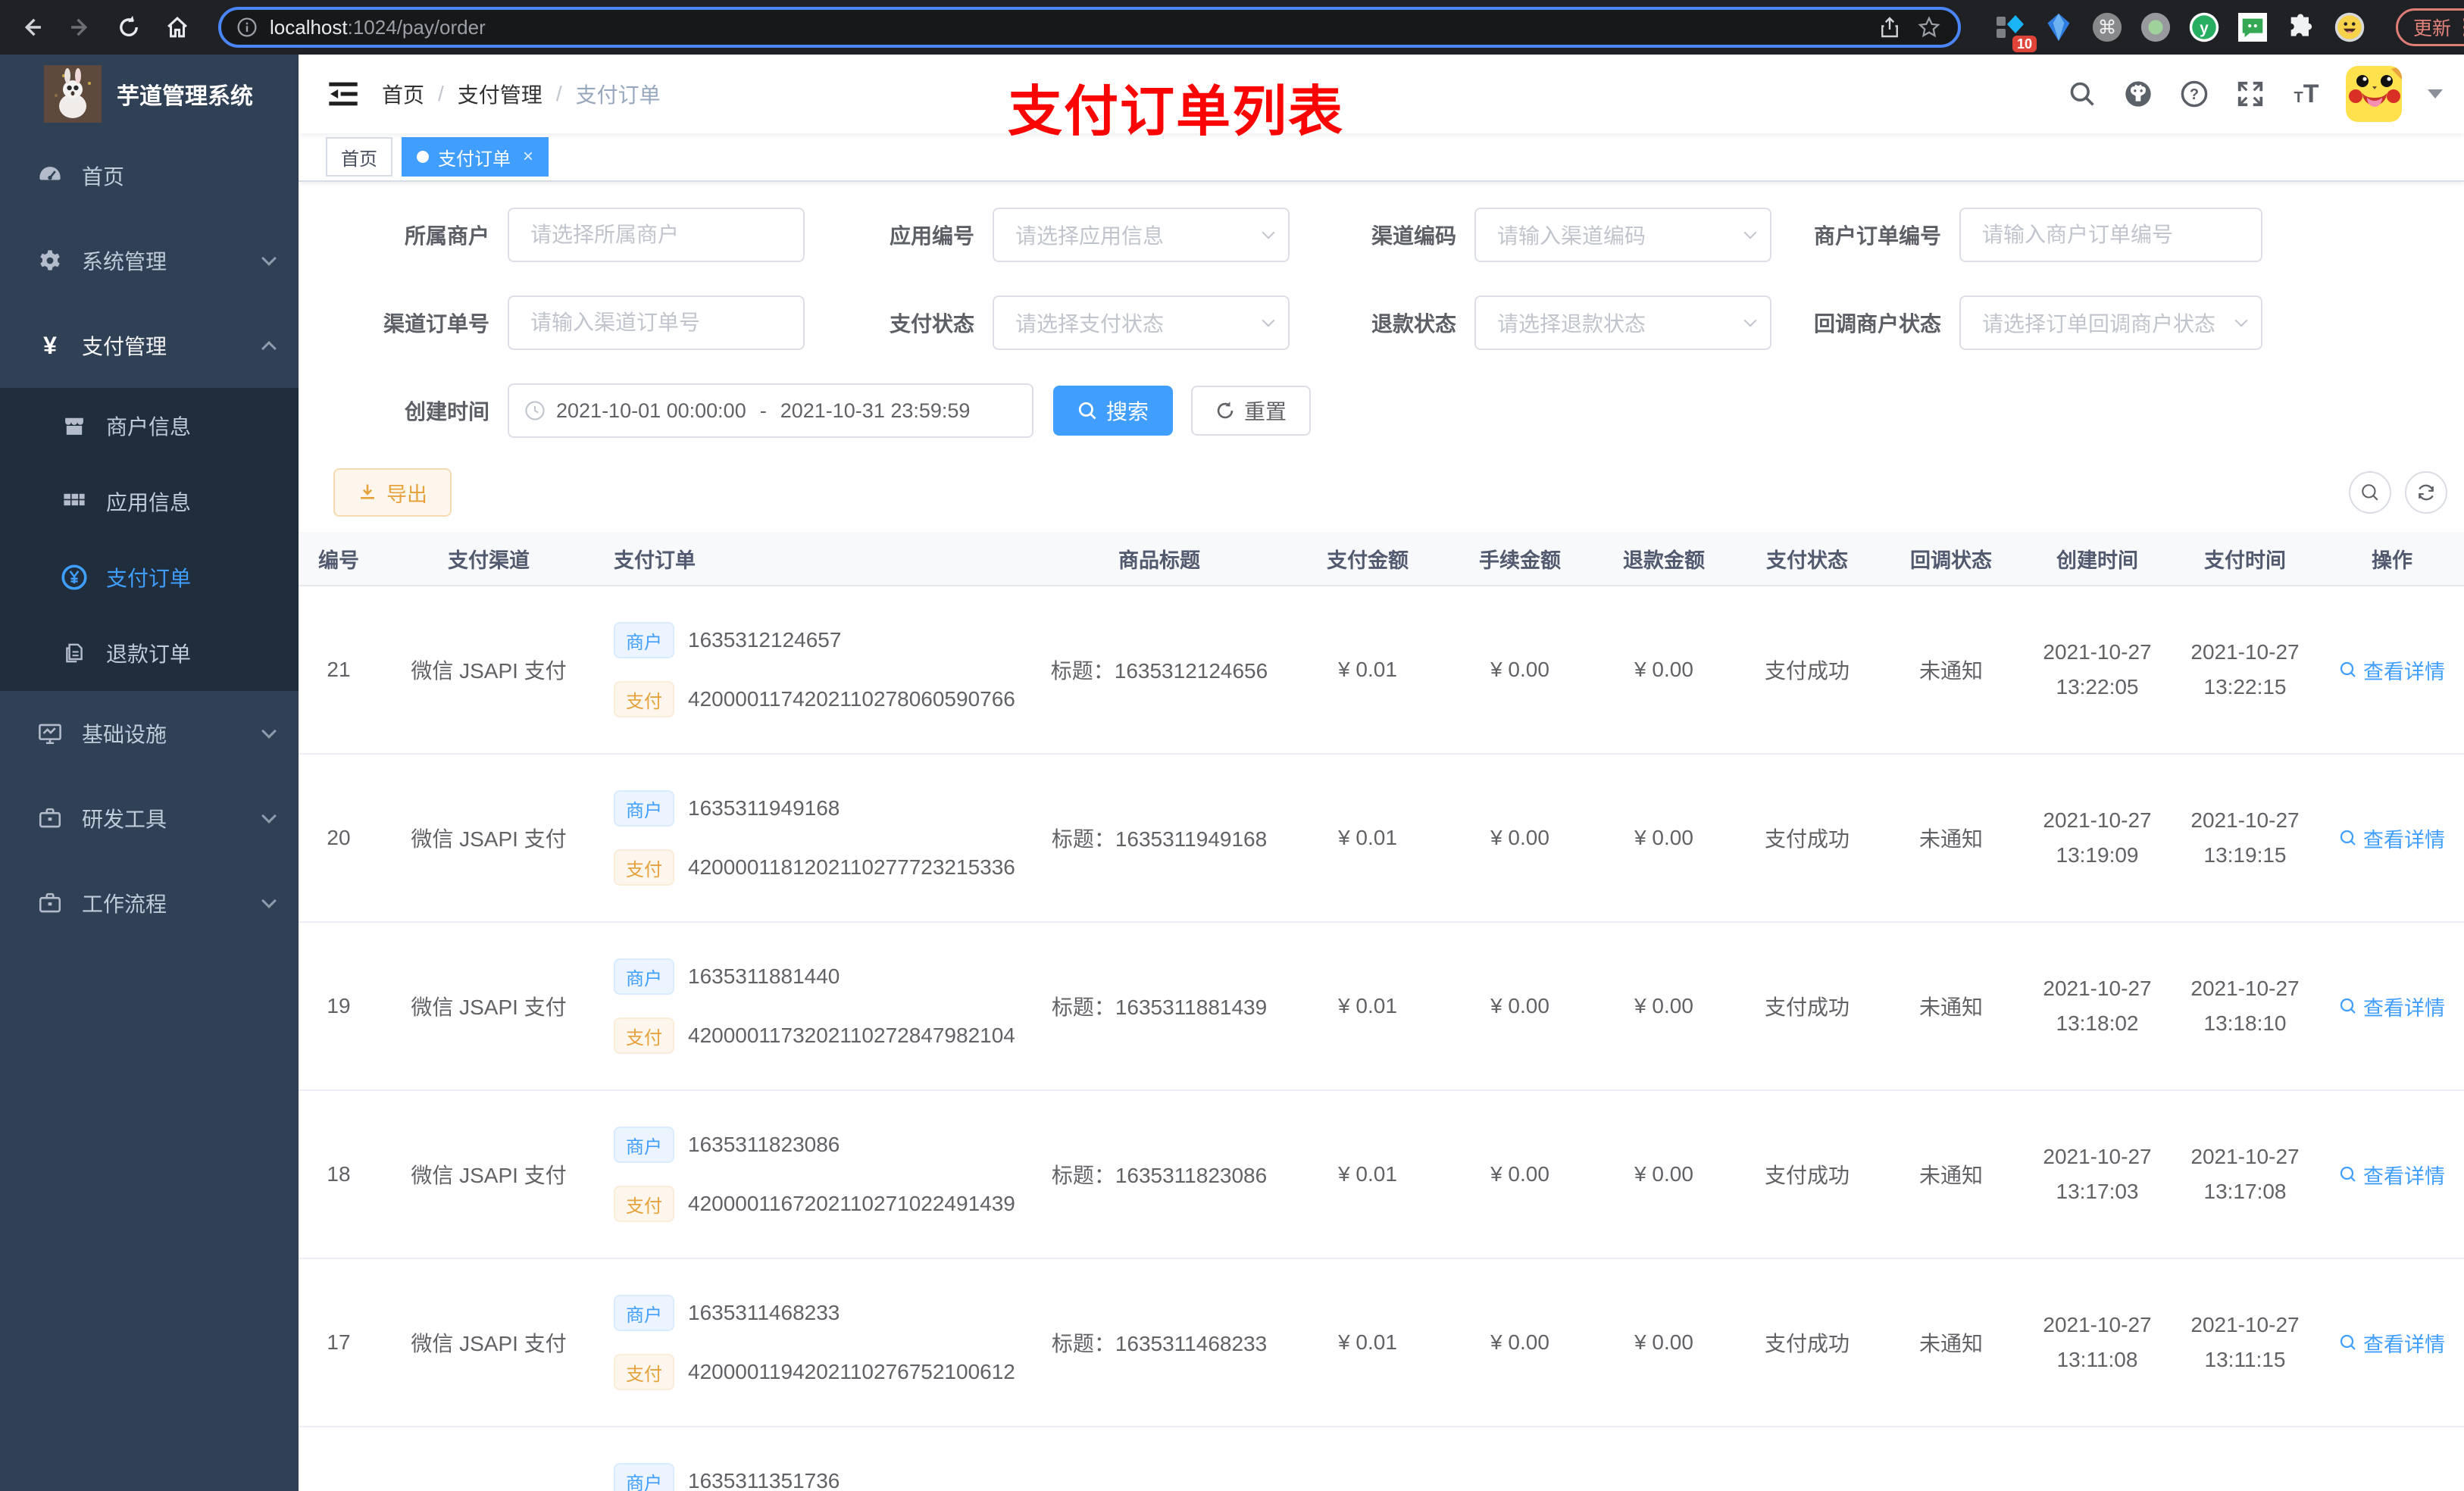  Describe the element at coordinates (875, 411) in the screenshot. I see `date-end: 2021-10-31 23:59:59` at that location.